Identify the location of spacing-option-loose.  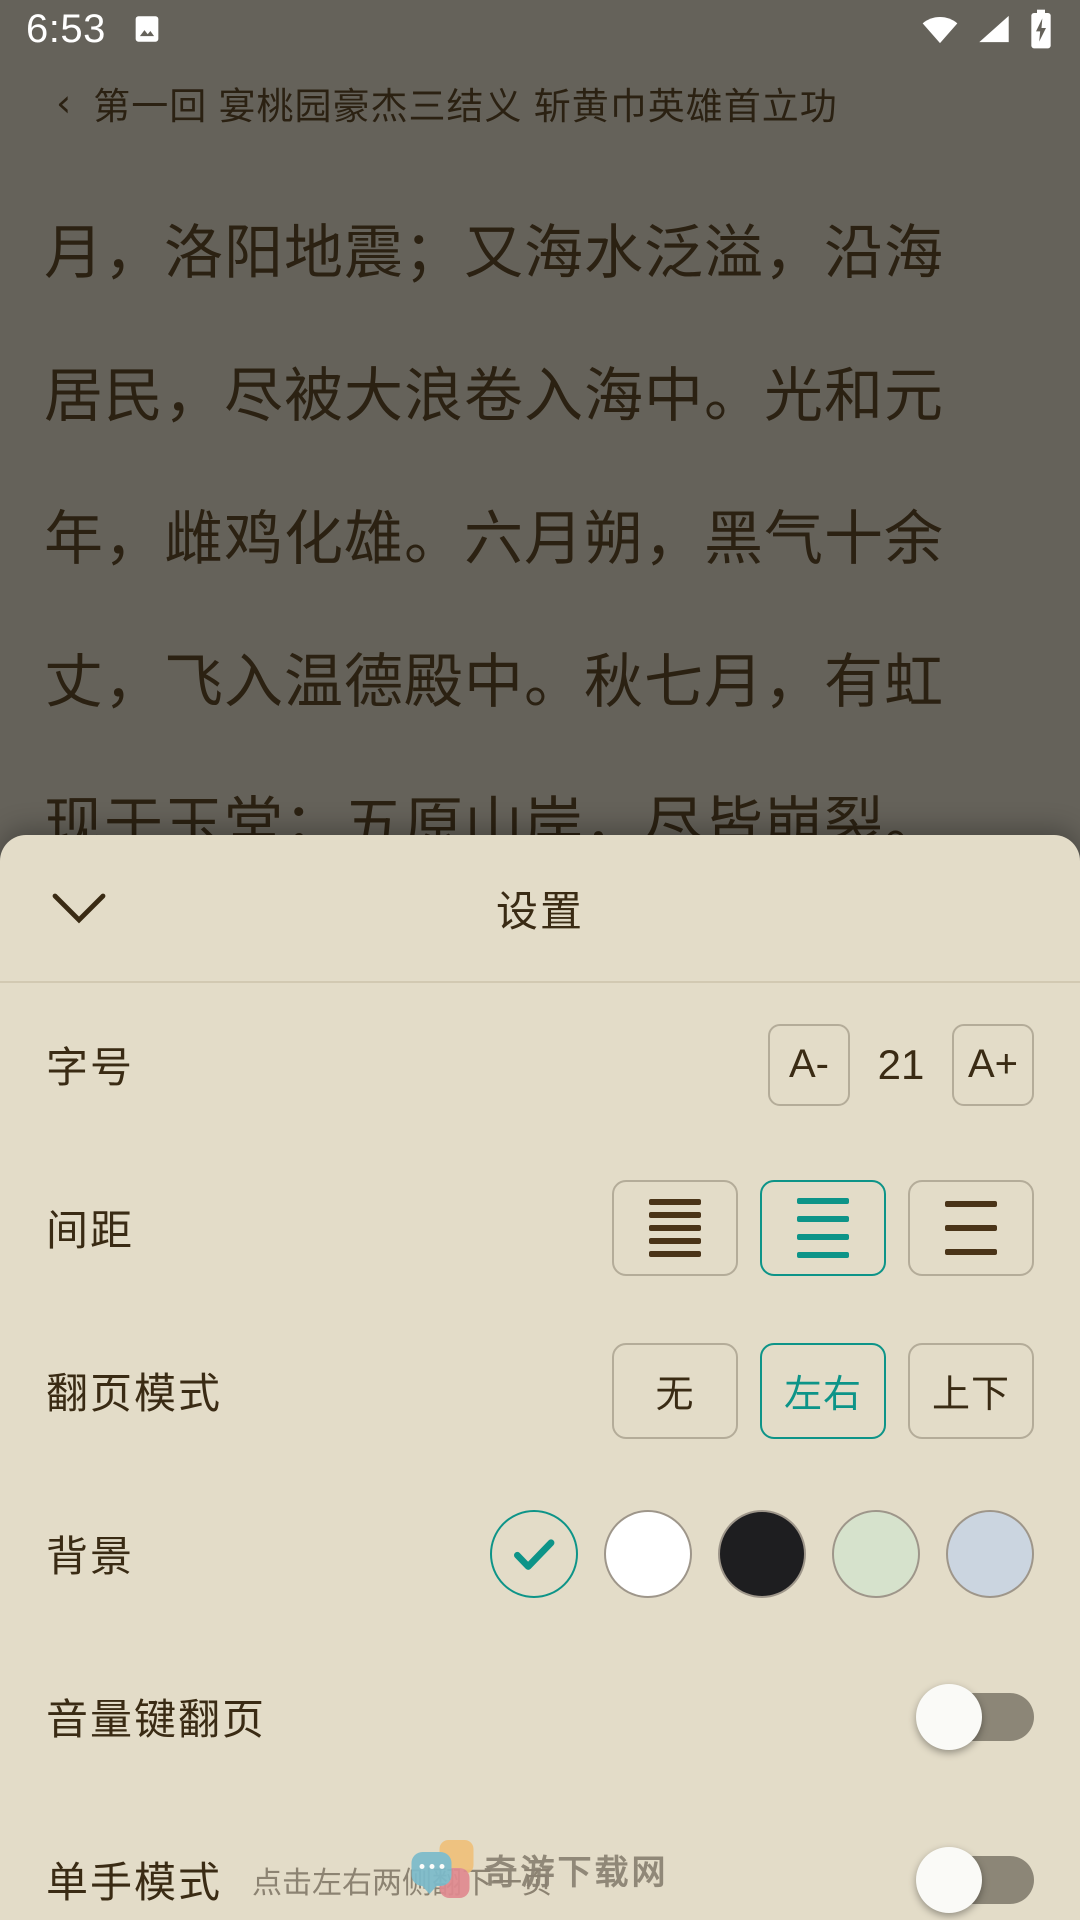
(971, 1227).